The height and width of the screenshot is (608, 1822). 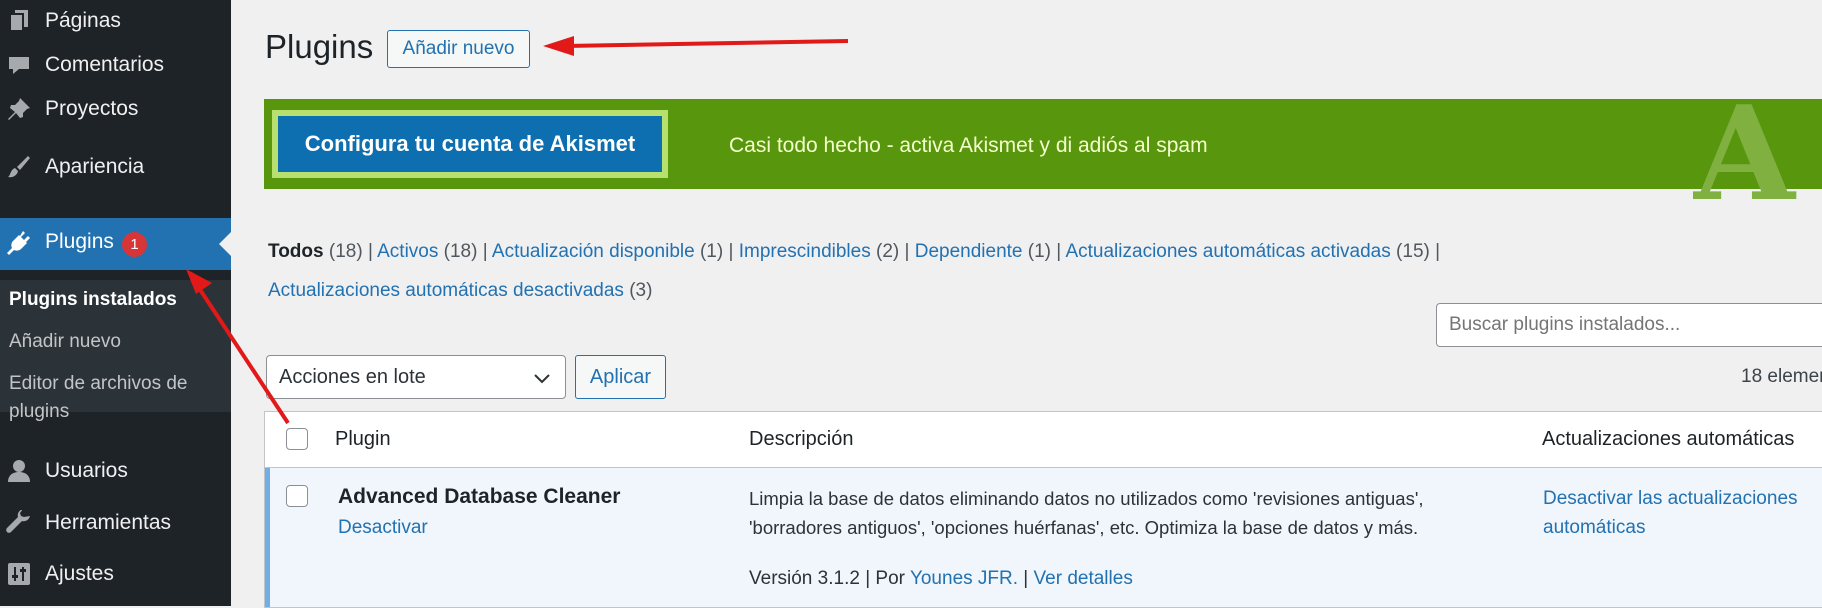 I want to click on wrench-icon, so click(x=18, y=521).